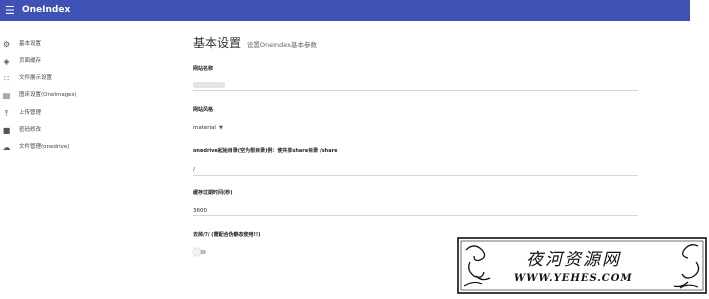  What do you see at coordinates (213, 193) in the screenshot?
I see `cache-expiry-label: 缓存过期时间(秒)` at bounding box center [213, 193].